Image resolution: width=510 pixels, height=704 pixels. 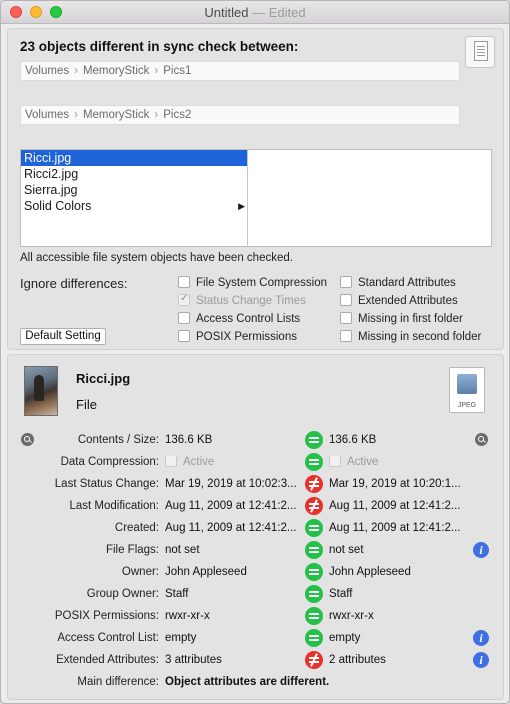 I want to click on row-value-right: rwxr-xr-x, so click(x=351, y=616).